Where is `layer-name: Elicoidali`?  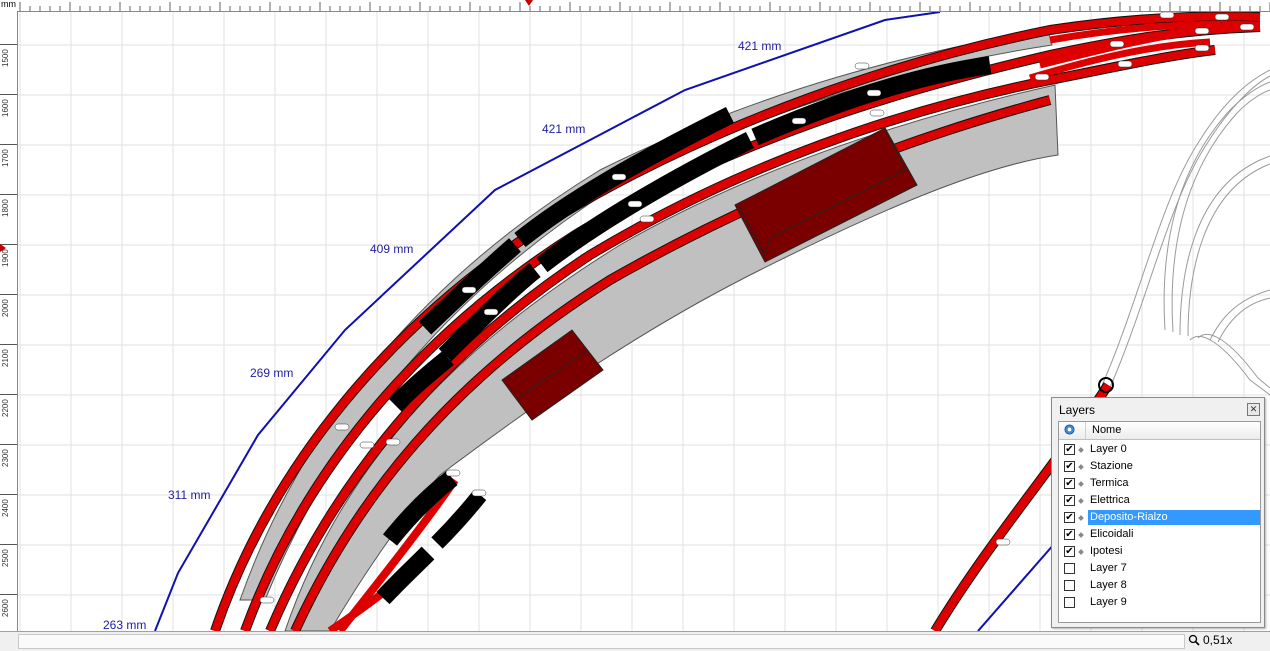 layer-name: Elicoidali is located at coordinates (1112, 534).